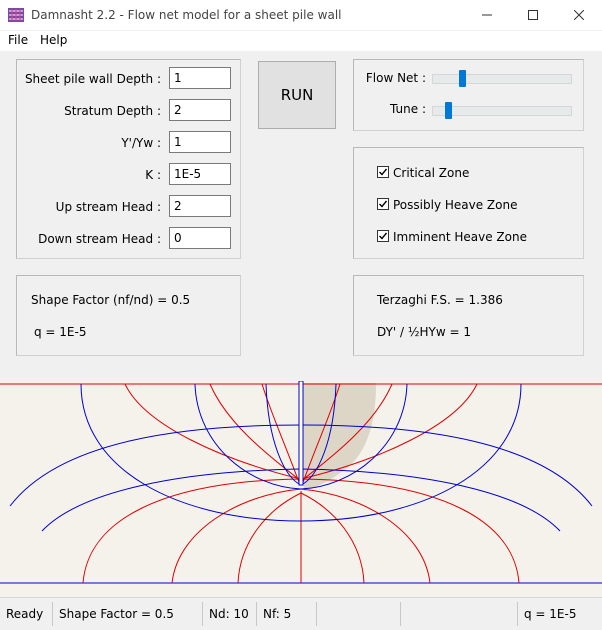  I want to click on status-shape-factor: Shape Factor = 0.5, so click(127, 614).